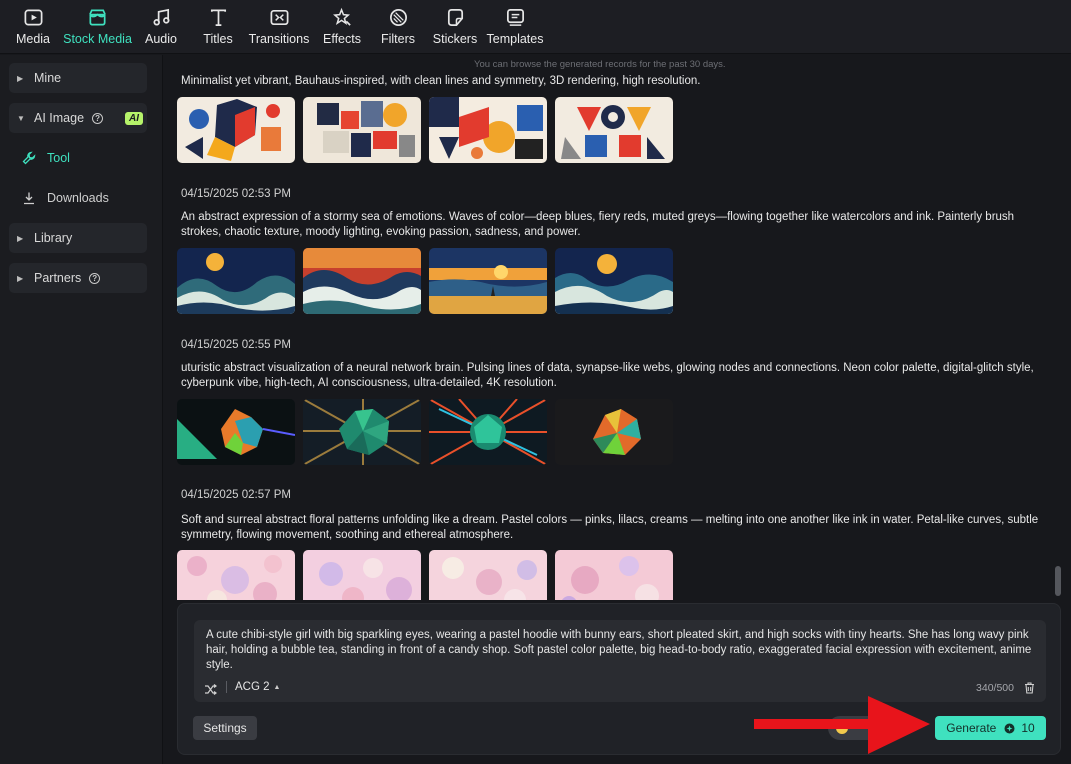 This screenshot has width=1071, height=764. I want to click on records-scrollbar, so click(1058, 581).